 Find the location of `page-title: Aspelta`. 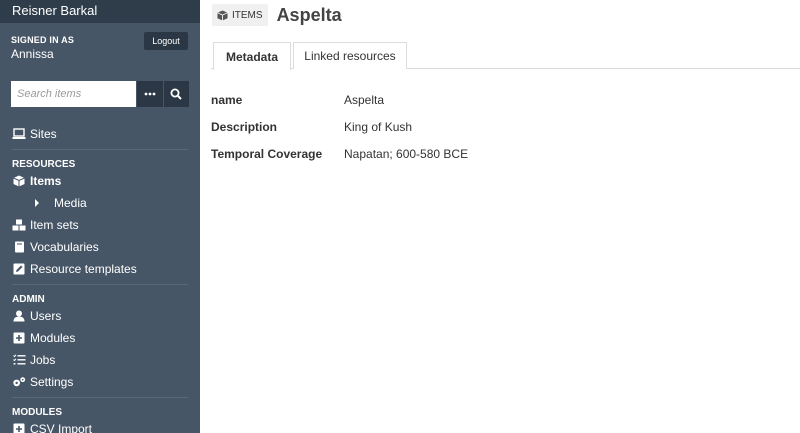

page-title: Aspelta is located at coordinates (309, 14).